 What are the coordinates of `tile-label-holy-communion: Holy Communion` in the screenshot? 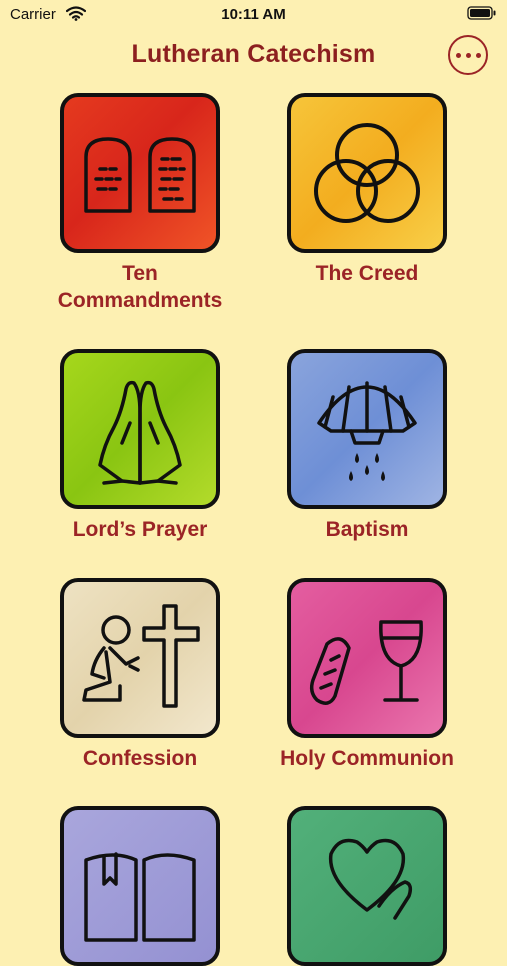 It's located at (367, 758).